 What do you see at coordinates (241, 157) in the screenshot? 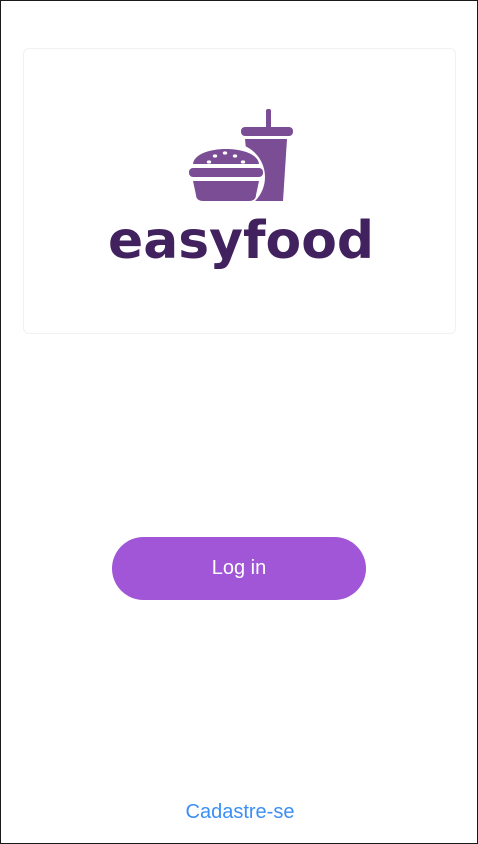
I see `burger-and-drink-icon` at bounding box center [241, 157].